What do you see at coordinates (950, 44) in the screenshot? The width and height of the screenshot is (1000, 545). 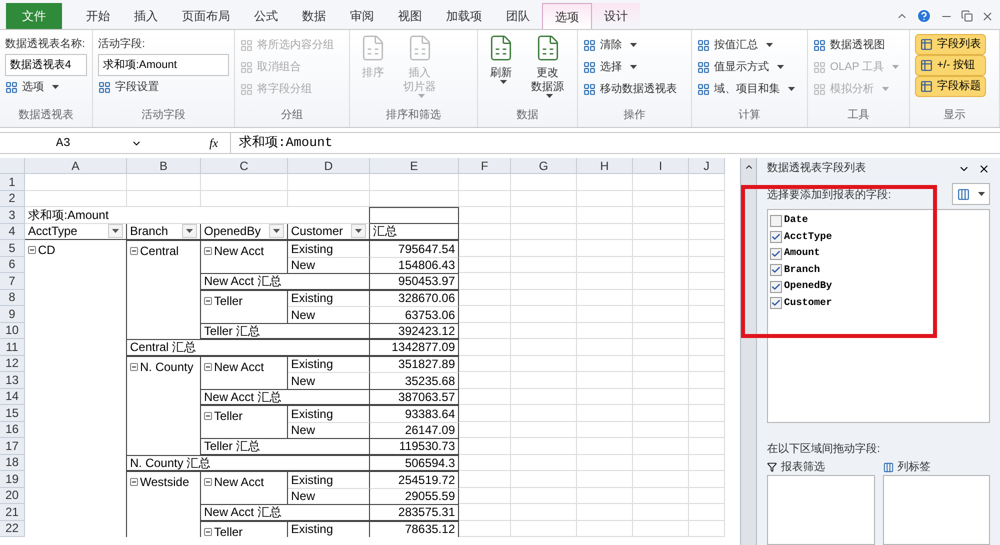 I see `toggle-button: 字段列表` at bounding box center [950, 44].